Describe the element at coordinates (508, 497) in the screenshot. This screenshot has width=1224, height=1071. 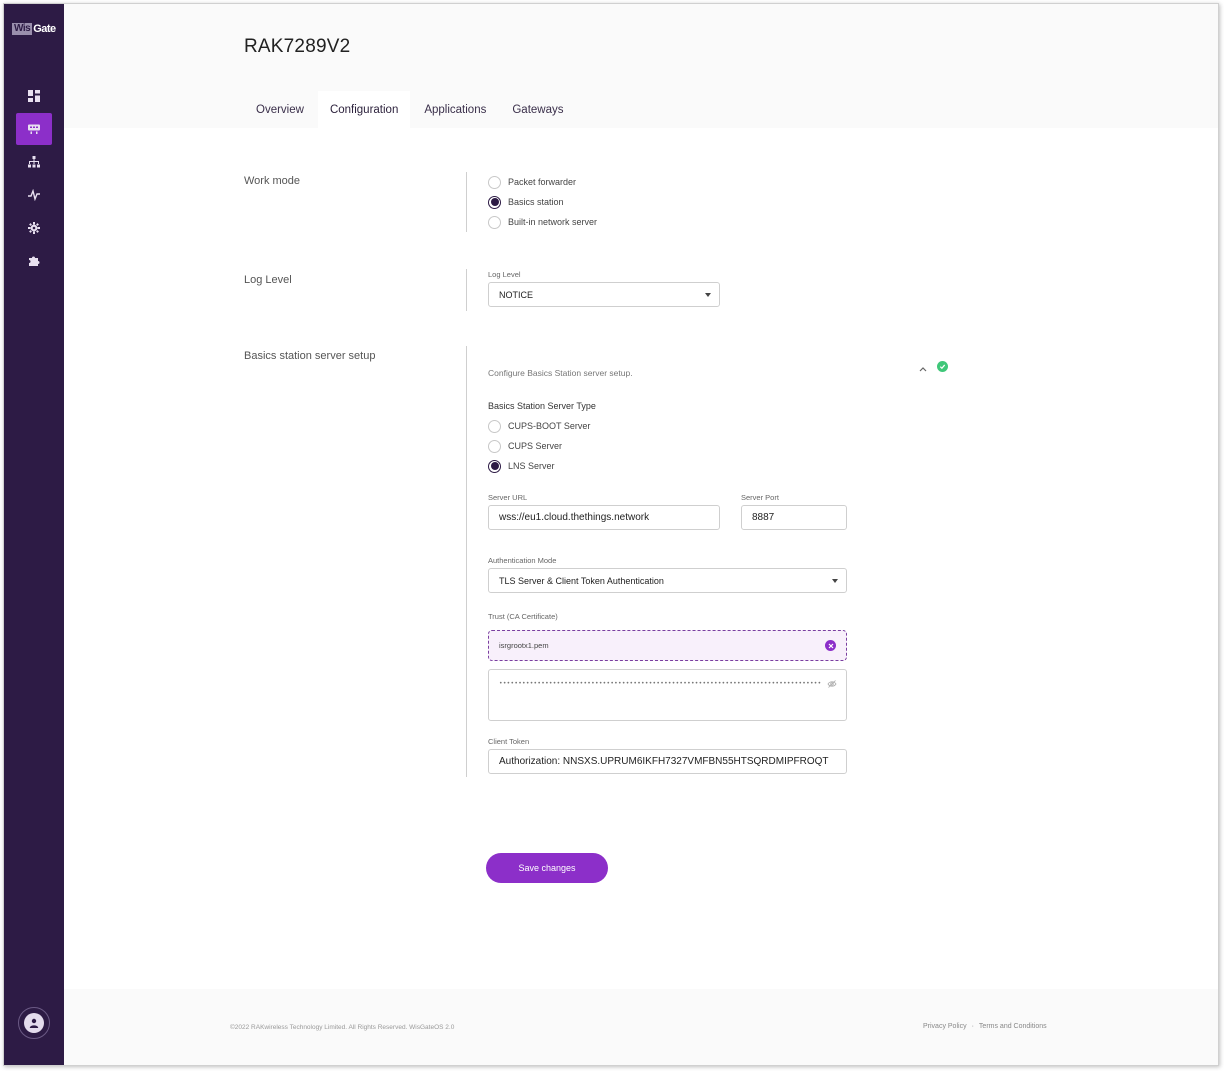
I see `server-url-label: Server URL` at that location.